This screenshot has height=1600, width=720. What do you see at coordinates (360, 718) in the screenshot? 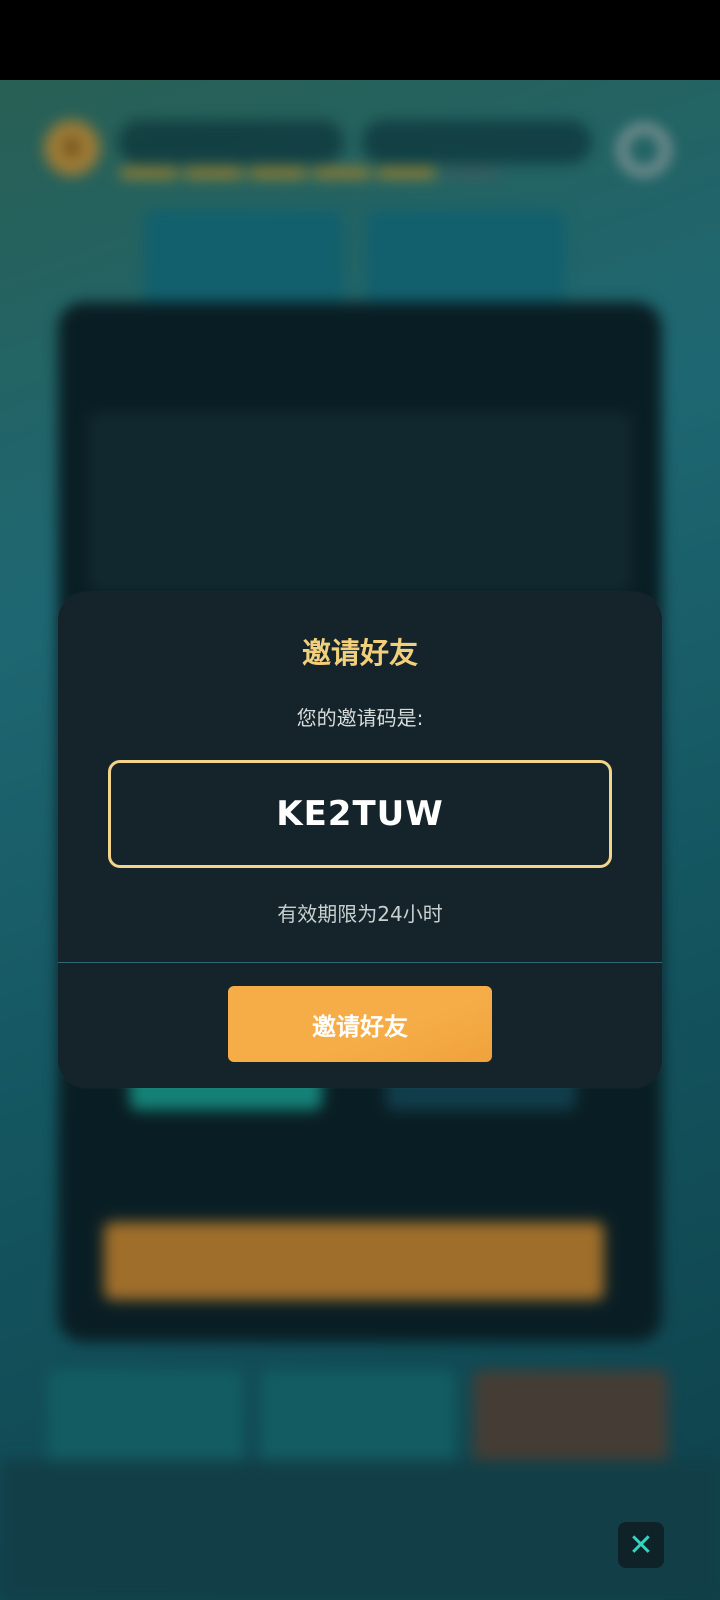
I see `invite-code-prompt: 您的邀请码是:` at bounding box center [360, 718].